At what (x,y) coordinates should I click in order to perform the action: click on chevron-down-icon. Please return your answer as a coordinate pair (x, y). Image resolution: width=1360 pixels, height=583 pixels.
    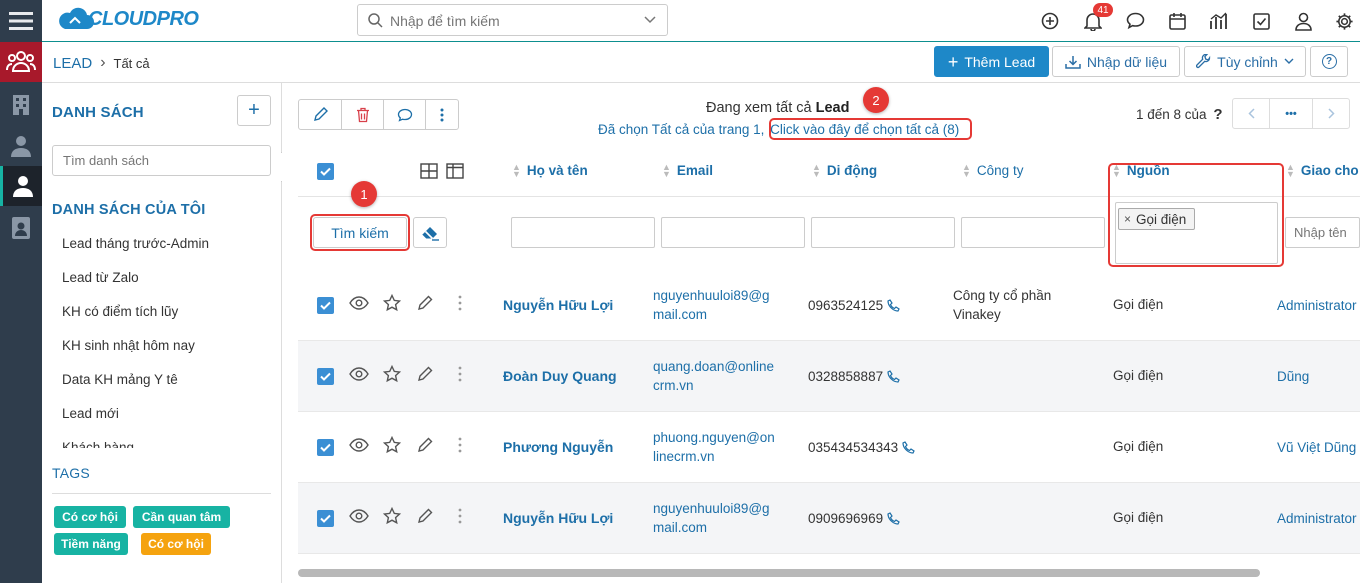
    Looking at the image, I should click on (650, 20).